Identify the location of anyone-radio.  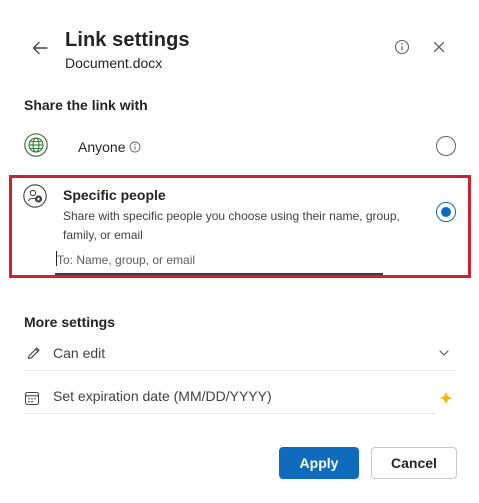
(446, 146).